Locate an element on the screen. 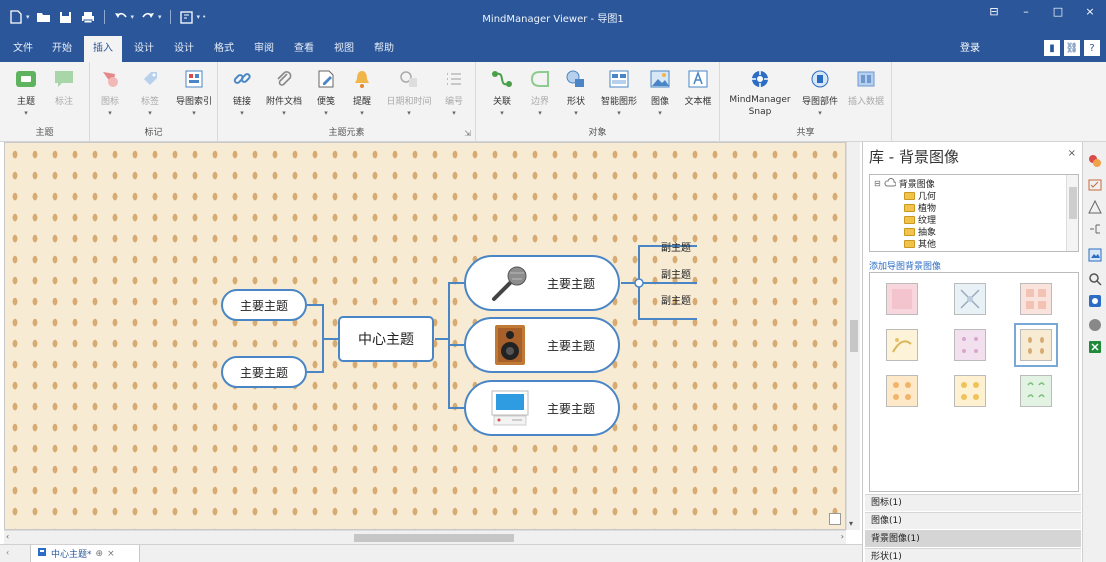 This screenshot has height=562, width=1106. excel-icon is located at coordinates (1095, 347).